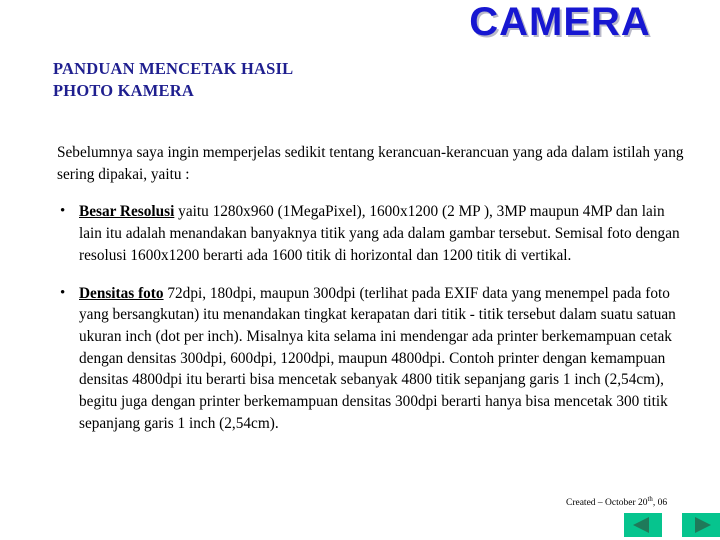 The image size is (720, 540). Describe the element at coordinates (263, 80) in the screenshot. I see `page-title: PANDUAN MENCETAK HASIL PHOTO KAMERA` at that location.